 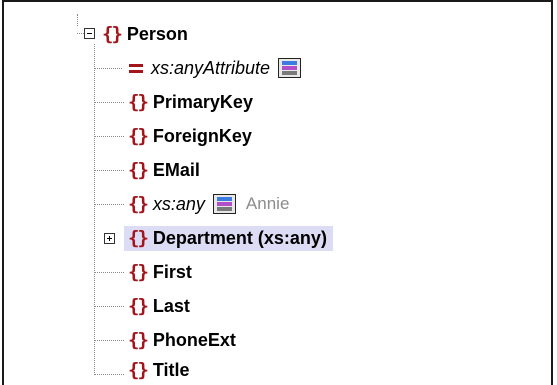 What do you see at coordinates (202, 135) in the screenshot?
I see `node-label: ForeignKey` at bounding box center [202, 135].